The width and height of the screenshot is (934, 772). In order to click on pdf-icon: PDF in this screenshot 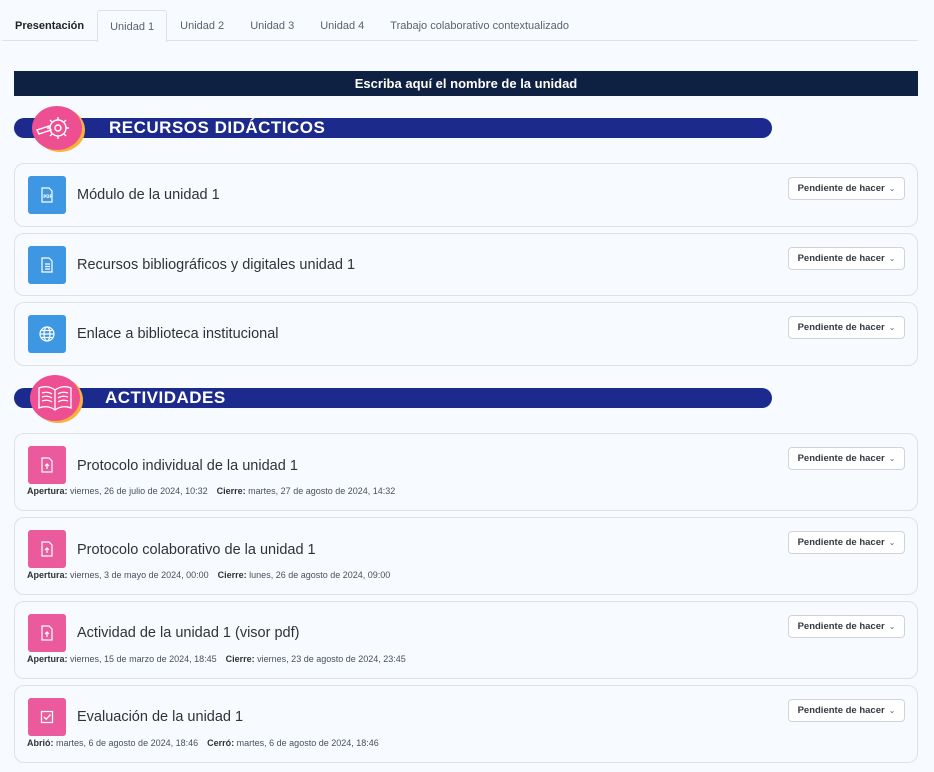, I will do `click(47, 195)`.